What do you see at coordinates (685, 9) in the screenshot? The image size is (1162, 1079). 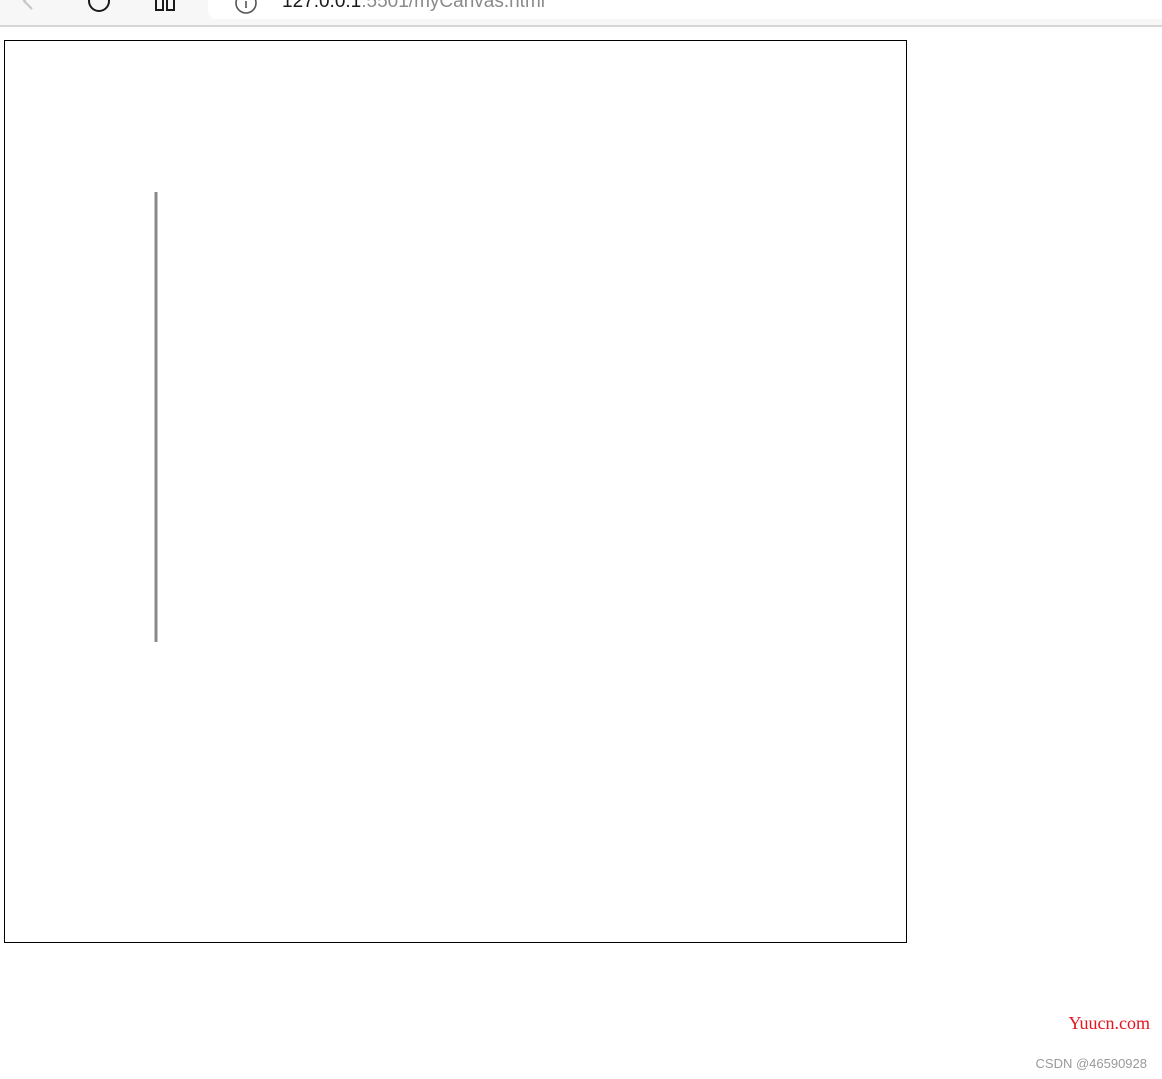 I see `address-bar: 127.0.0.1:5501/myCanvas.html` at bounding box center [685, 9].